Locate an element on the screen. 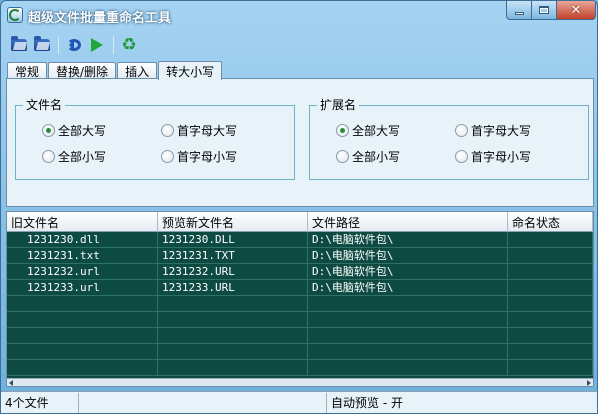 This screenshot has height=414, width=598. cell-old-name: 1231233.url is located at coordinates (82, 288).